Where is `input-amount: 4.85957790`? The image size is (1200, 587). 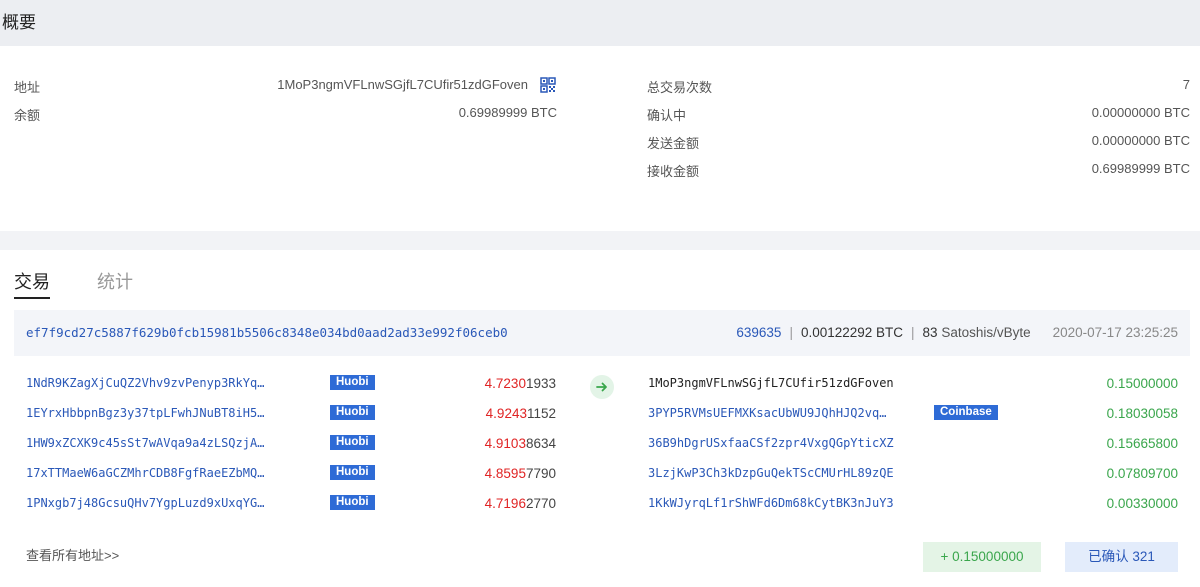 input-amount: 4.85957790 is located at coordinates (520, 473).